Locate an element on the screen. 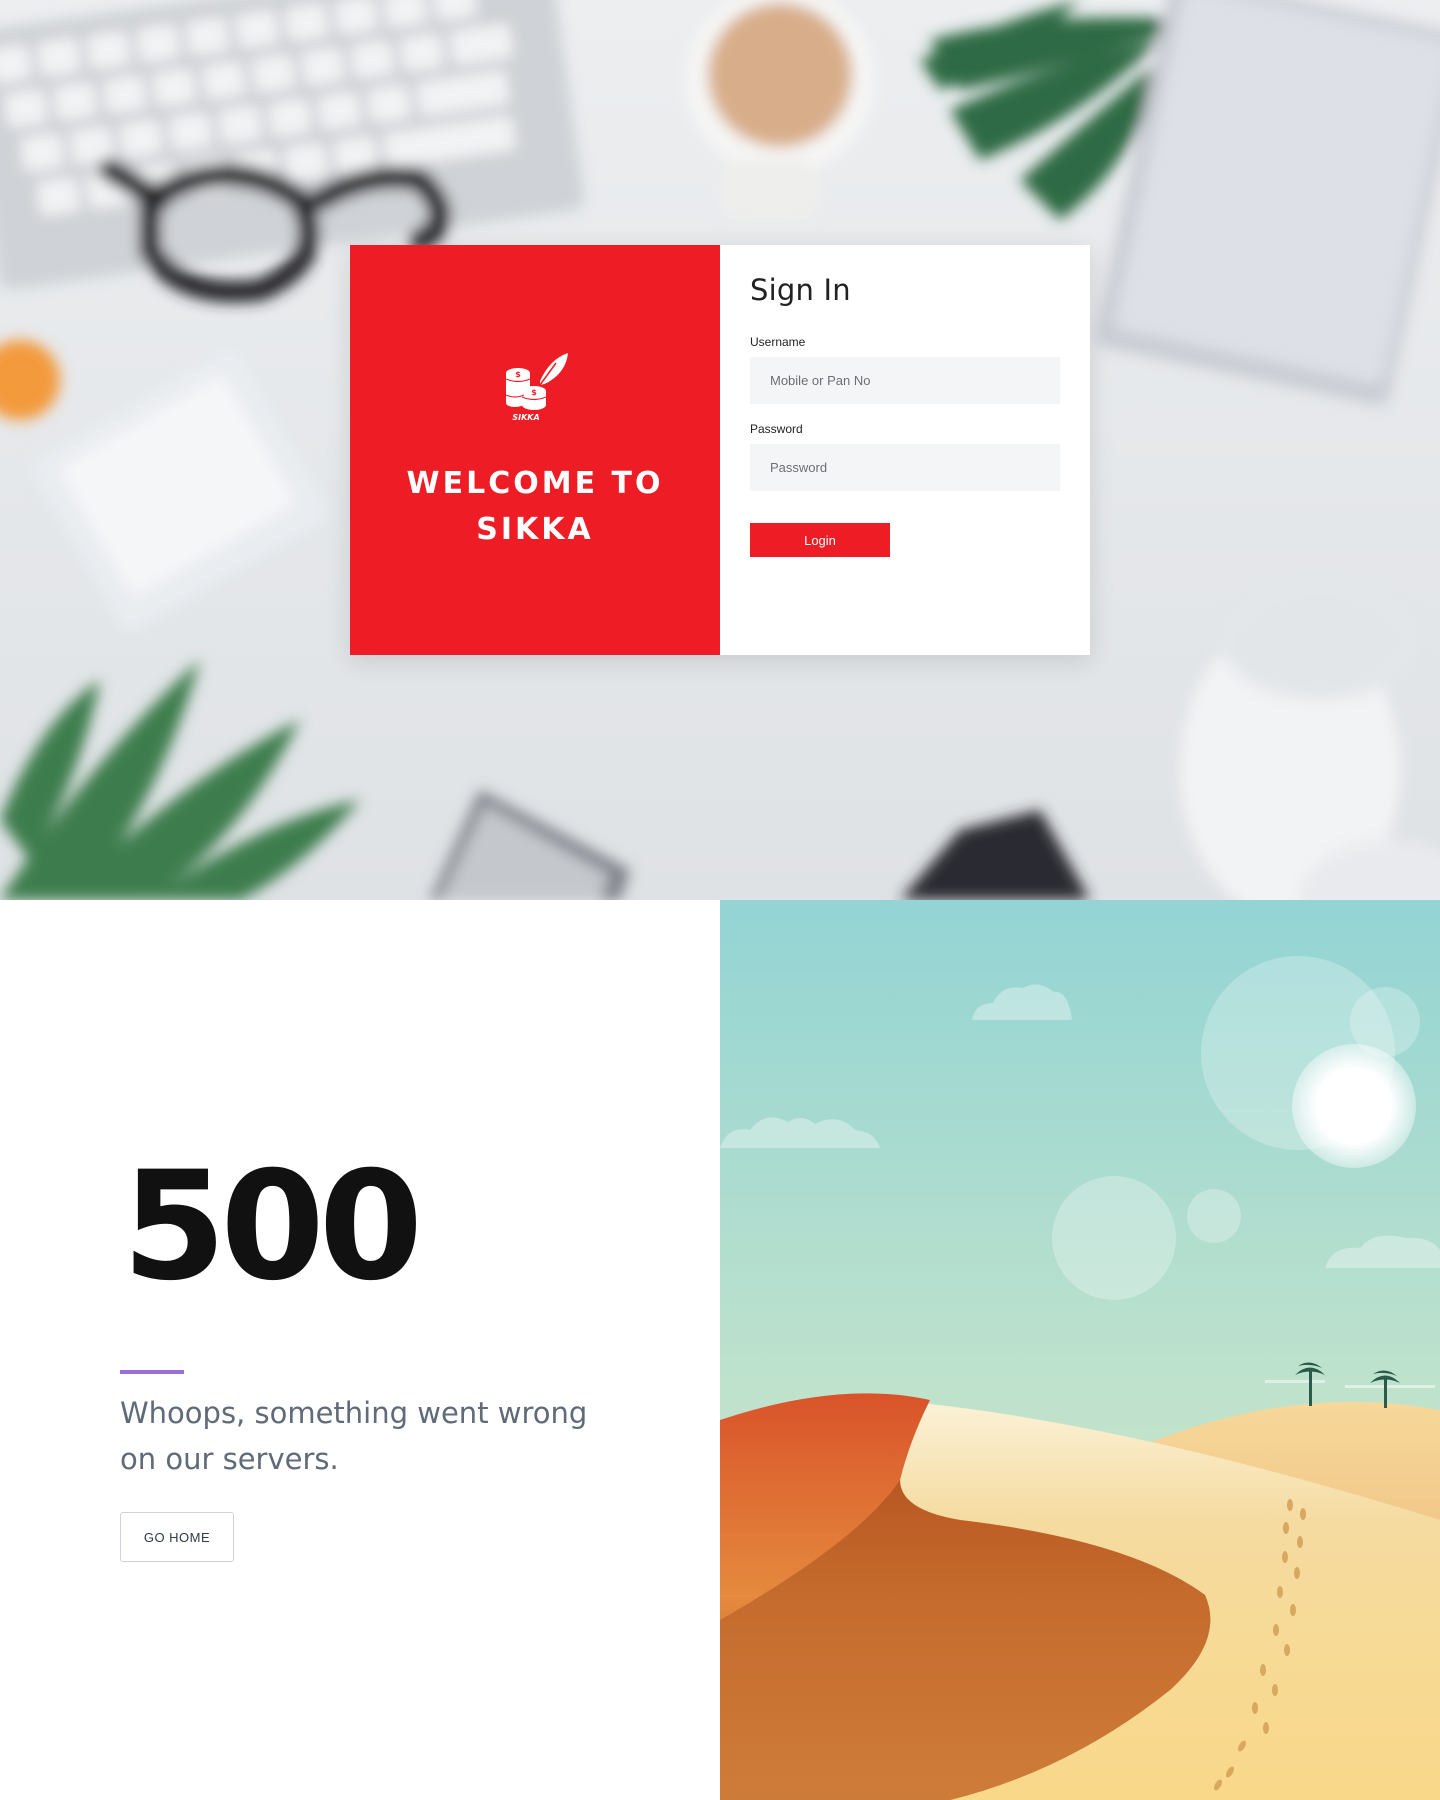  logo-text: SIKKA is located at coordinates (525, 417).